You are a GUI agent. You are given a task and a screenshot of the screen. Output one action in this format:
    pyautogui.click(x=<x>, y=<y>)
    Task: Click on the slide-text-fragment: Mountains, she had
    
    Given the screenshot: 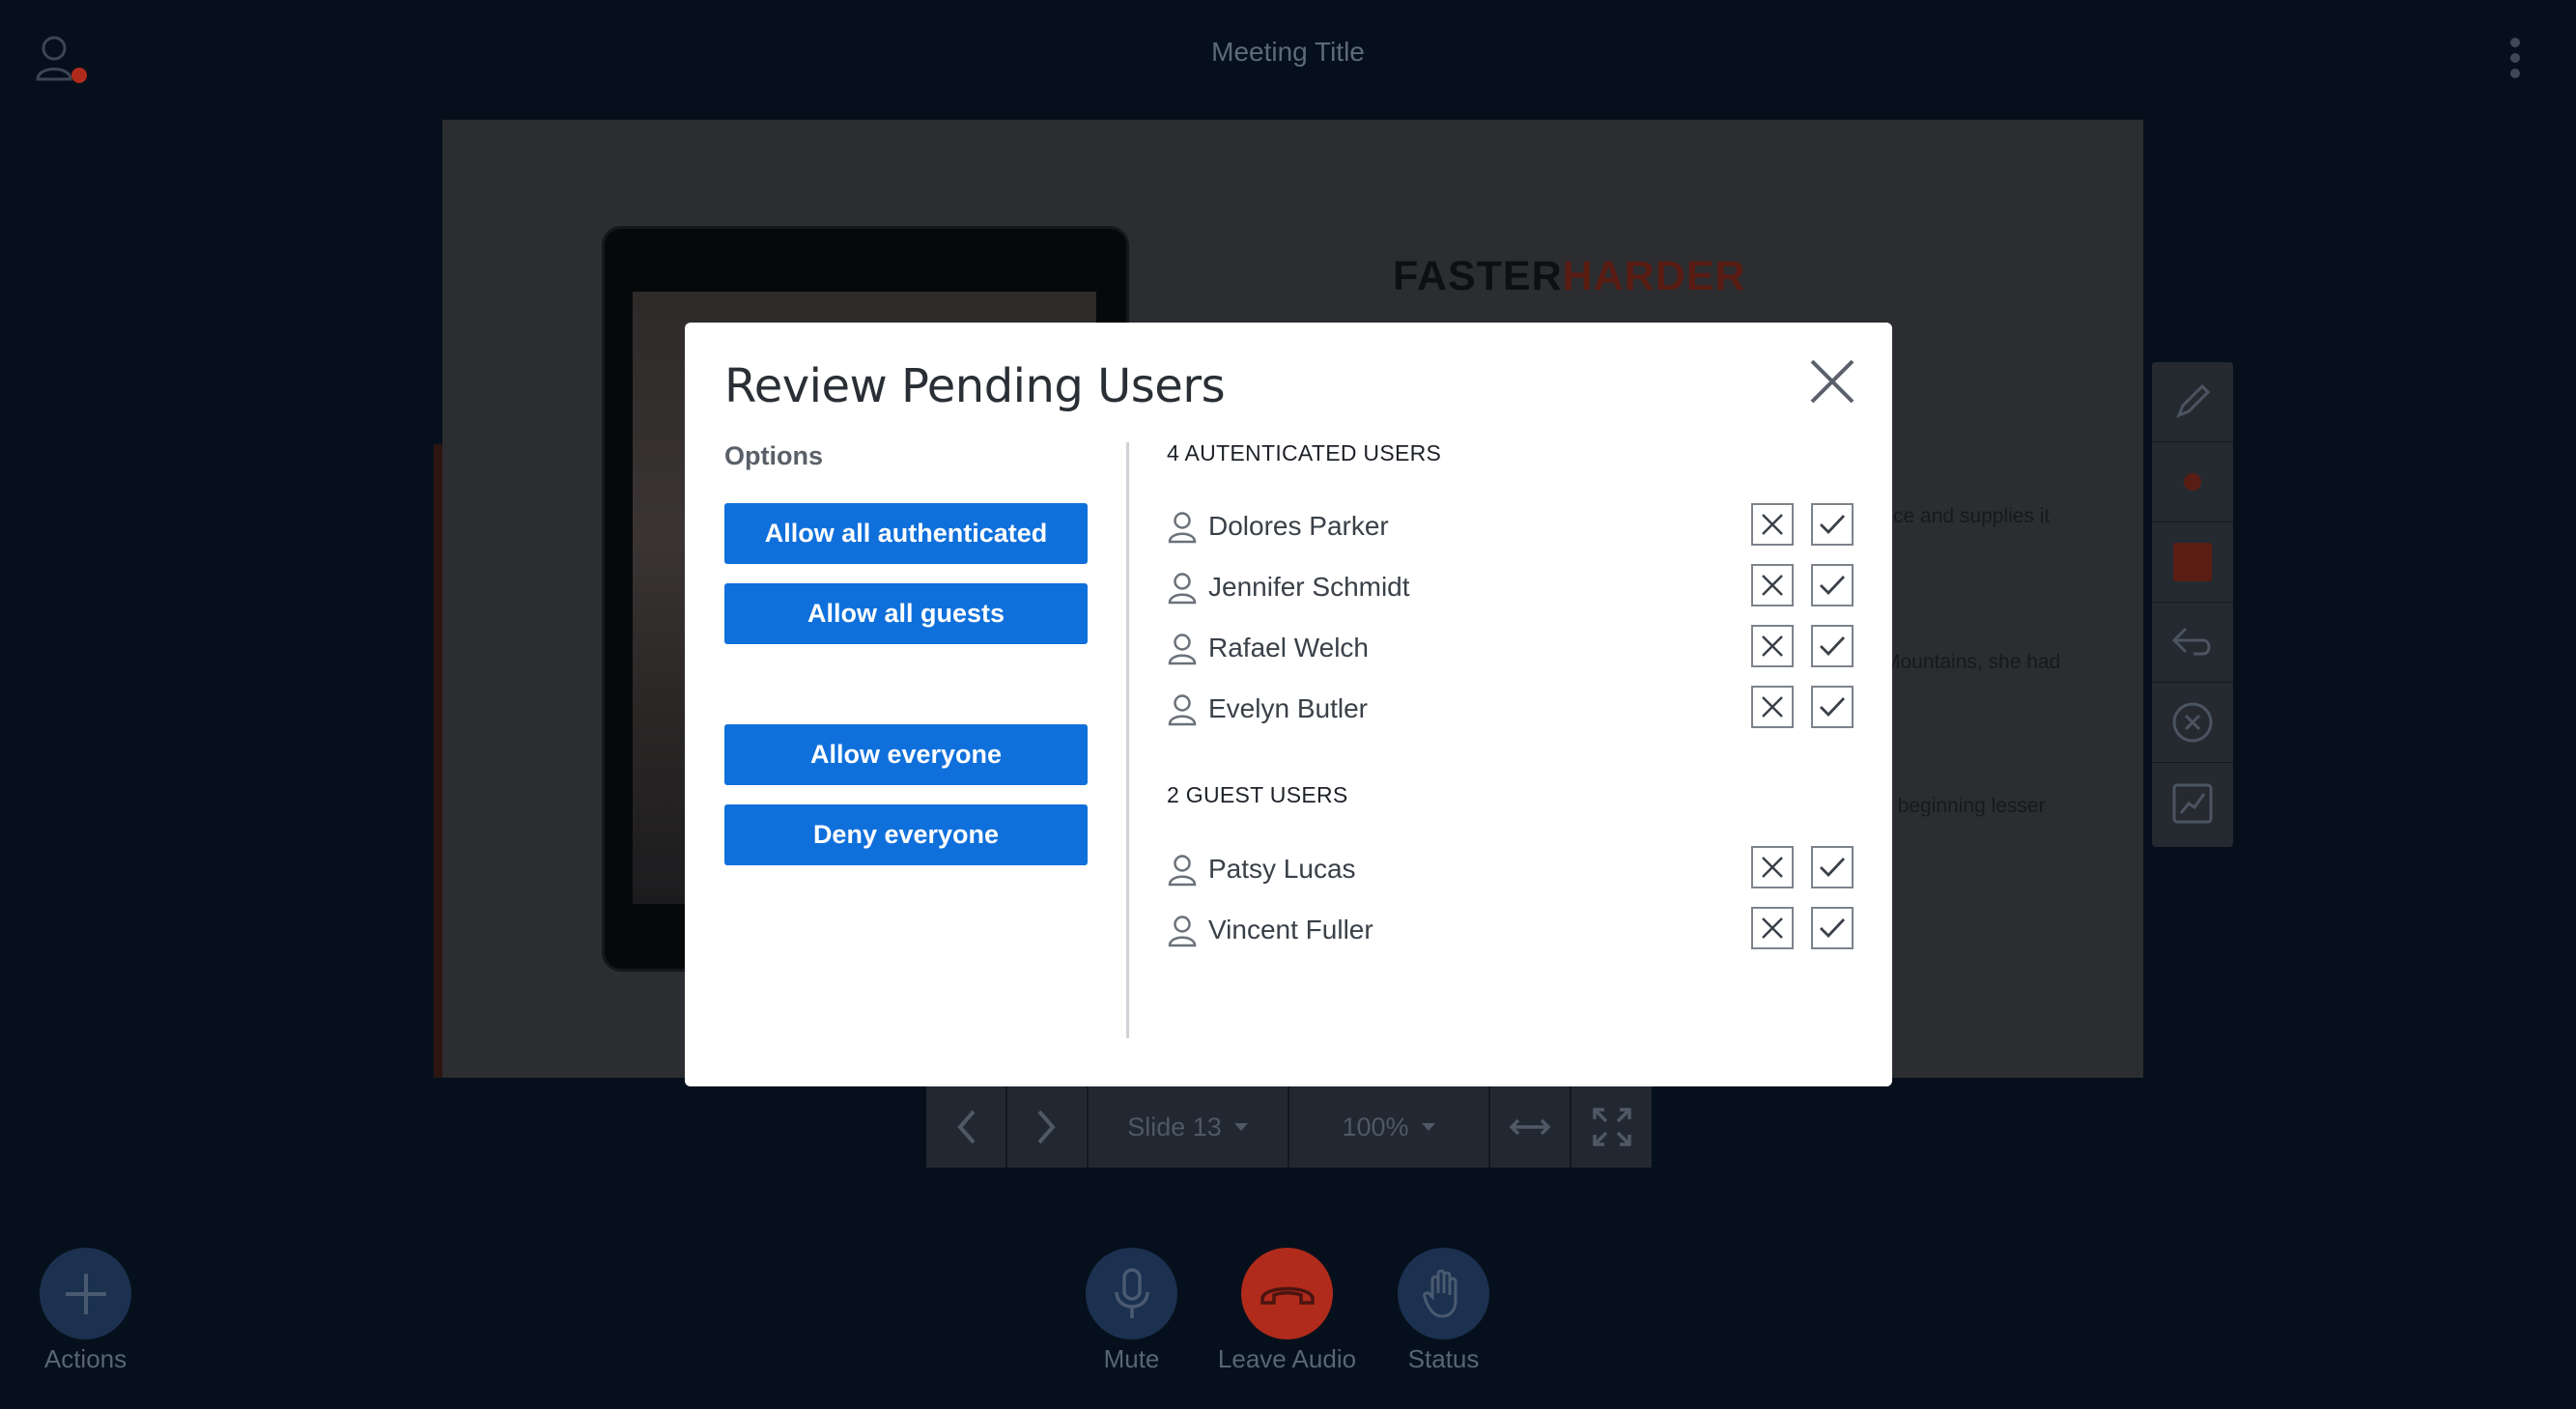 What is the action you would take?
    pyautogui.click(x=1972, y=662)
    